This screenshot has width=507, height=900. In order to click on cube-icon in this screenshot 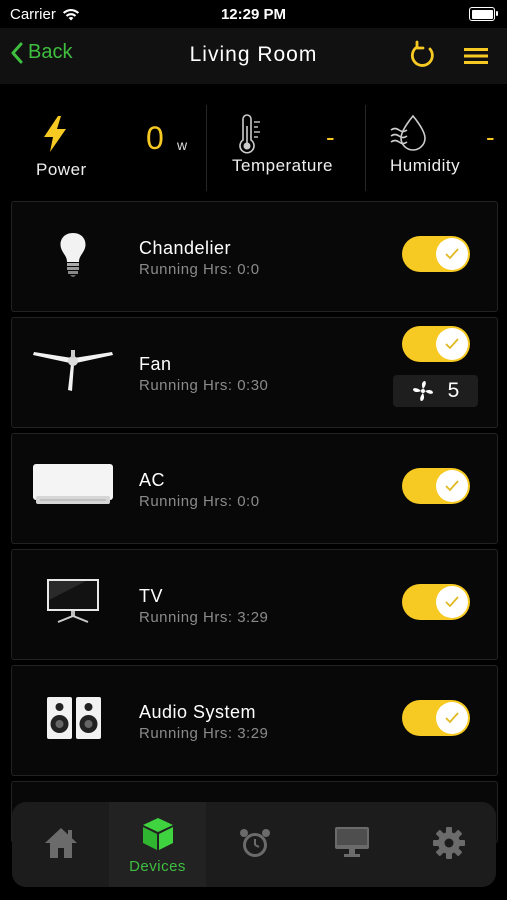, I will do `click(157, 834)`.